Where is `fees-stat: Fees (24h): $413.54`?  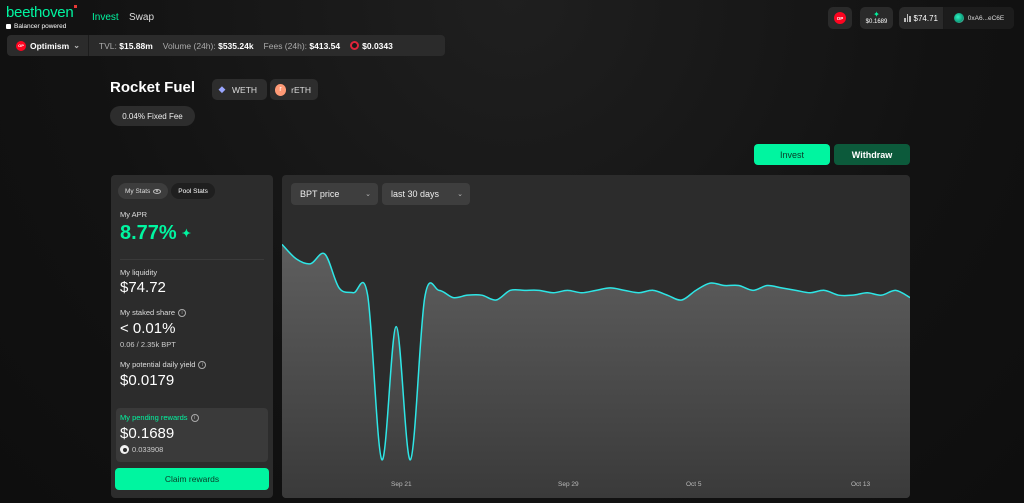
fees-stat: Fees (24h): $413.54 is located at coordinates (302, 46).